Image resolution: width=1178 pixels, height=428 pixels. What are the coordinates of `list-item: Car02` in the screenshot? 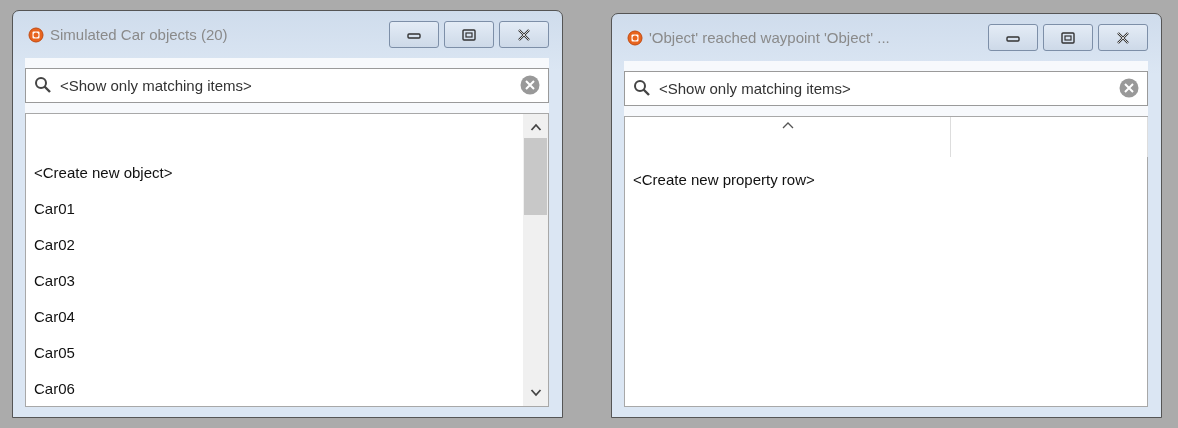 It's located at (274, 244).